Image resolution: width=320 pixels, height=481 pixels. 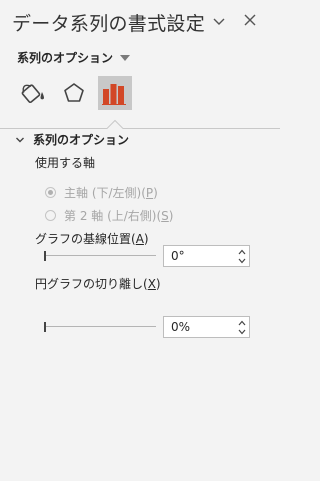 I want to click on paint-bucket-icon, so click(x=32, y=94).